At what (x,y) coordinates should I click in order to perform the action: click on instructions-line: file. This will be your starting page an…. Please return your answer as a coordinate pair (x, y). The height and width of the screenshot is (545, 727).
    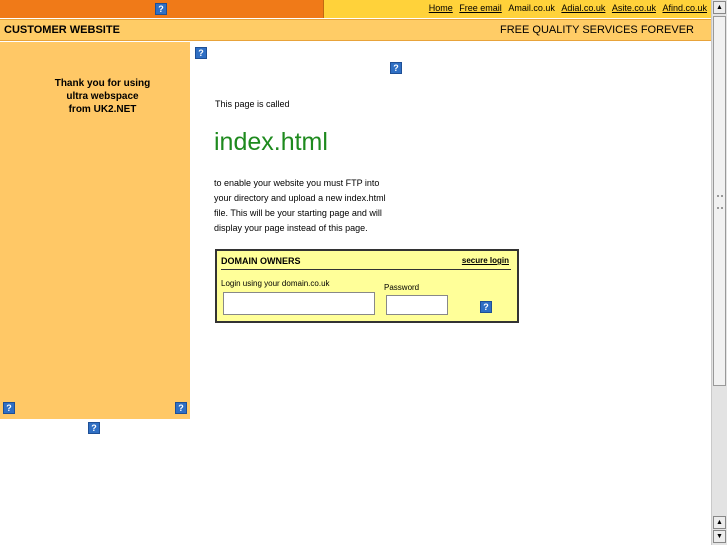
    Looking at the image, I should click on (298, 213).